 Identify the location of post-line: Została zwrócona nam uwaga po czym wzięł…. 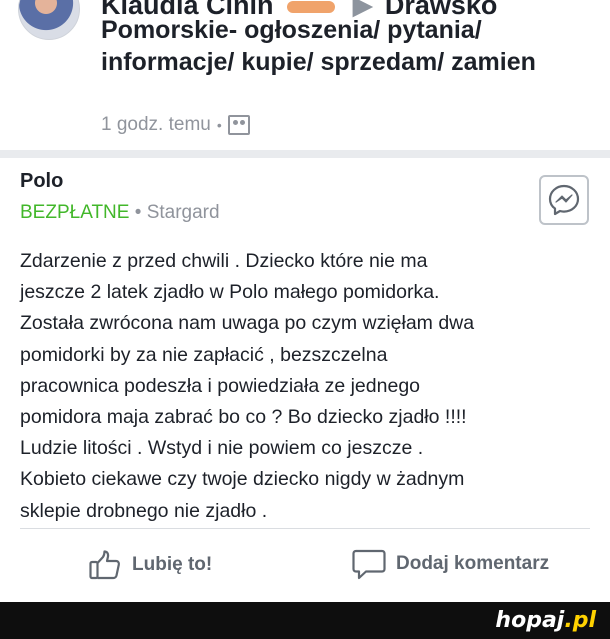
(247, 323).